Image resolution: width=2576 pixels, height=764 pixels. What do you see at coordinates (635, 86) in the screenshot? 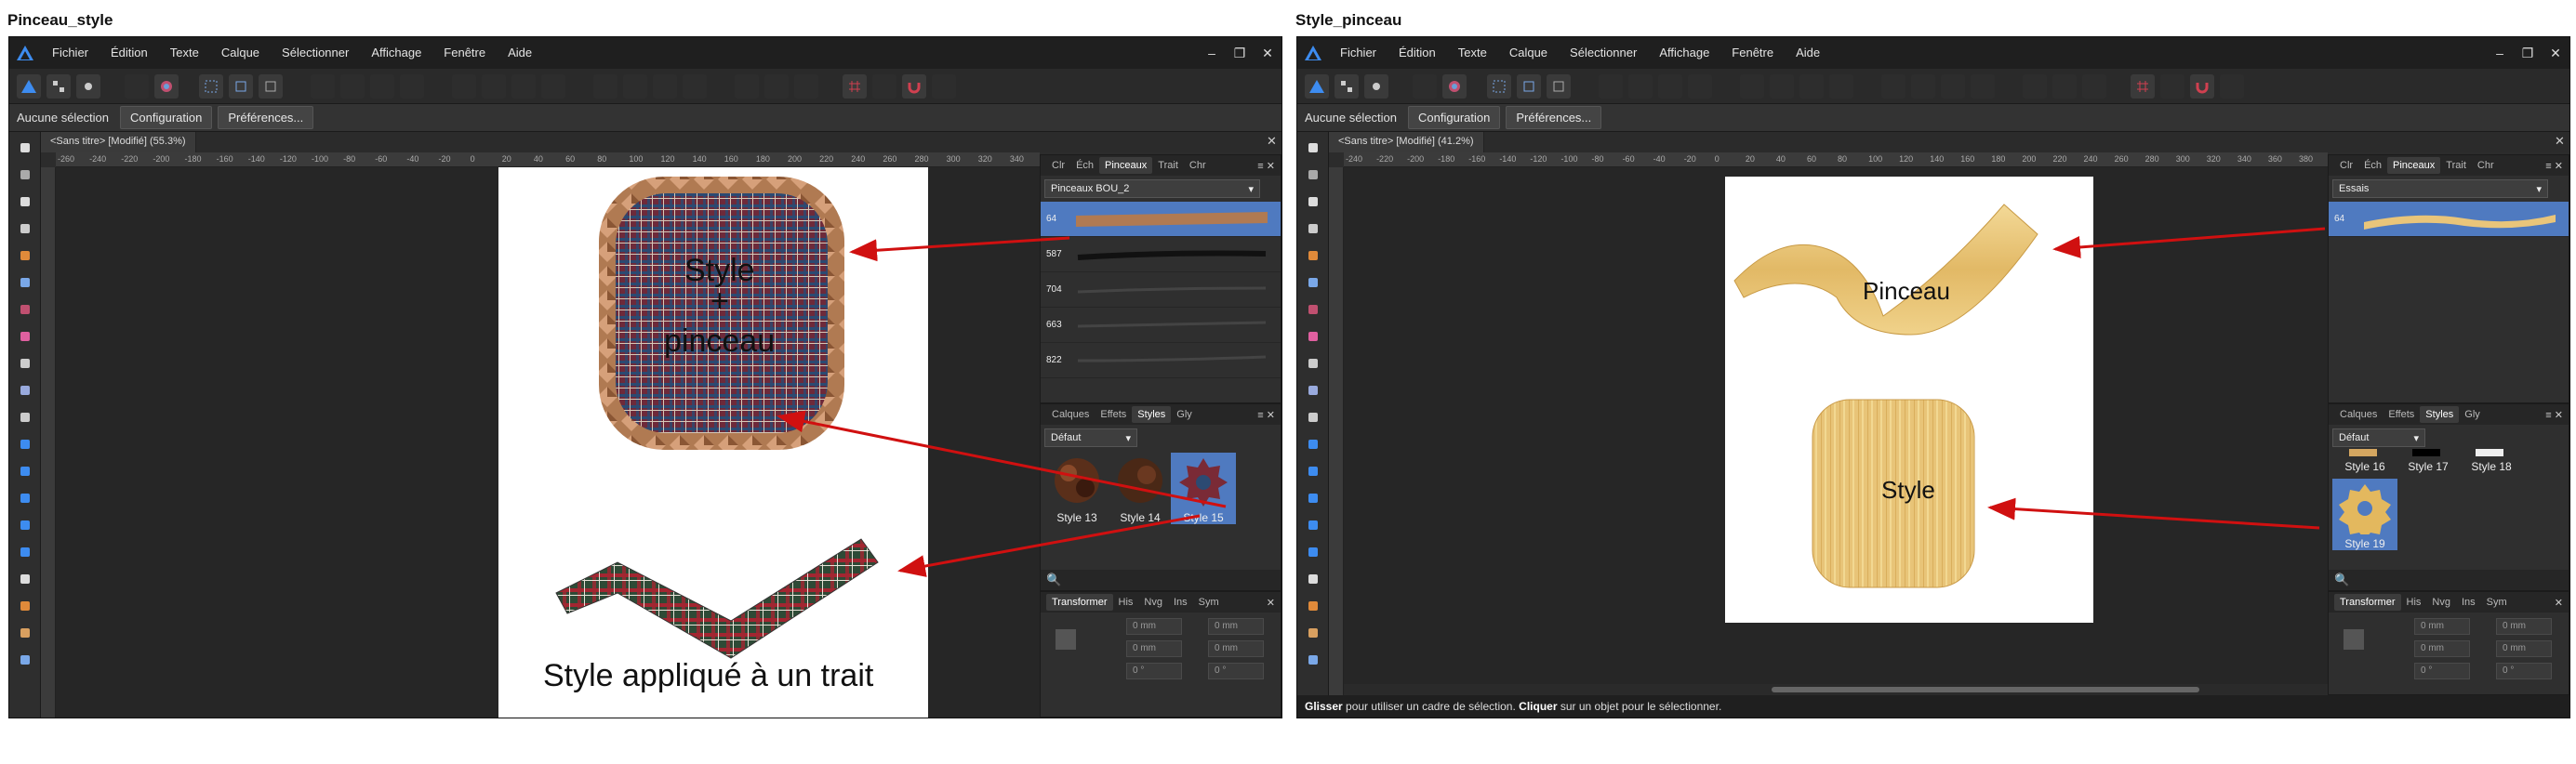
I see `flip-v-icon` at bounding box center [635, 86].